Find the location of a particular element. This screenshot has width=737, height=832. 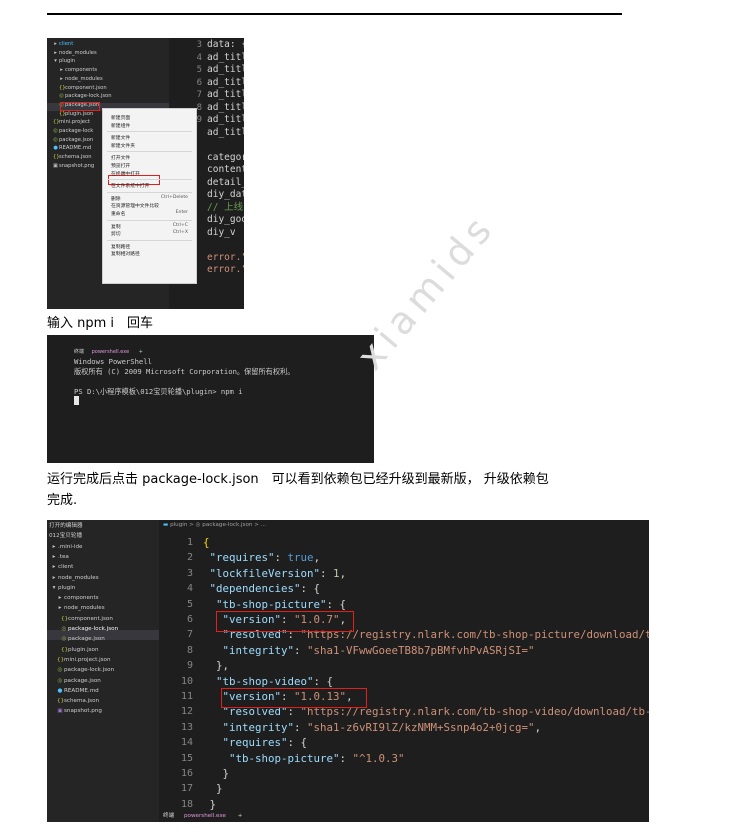

code-token: "tb-shop-video" is located at coordinates (265, 681).